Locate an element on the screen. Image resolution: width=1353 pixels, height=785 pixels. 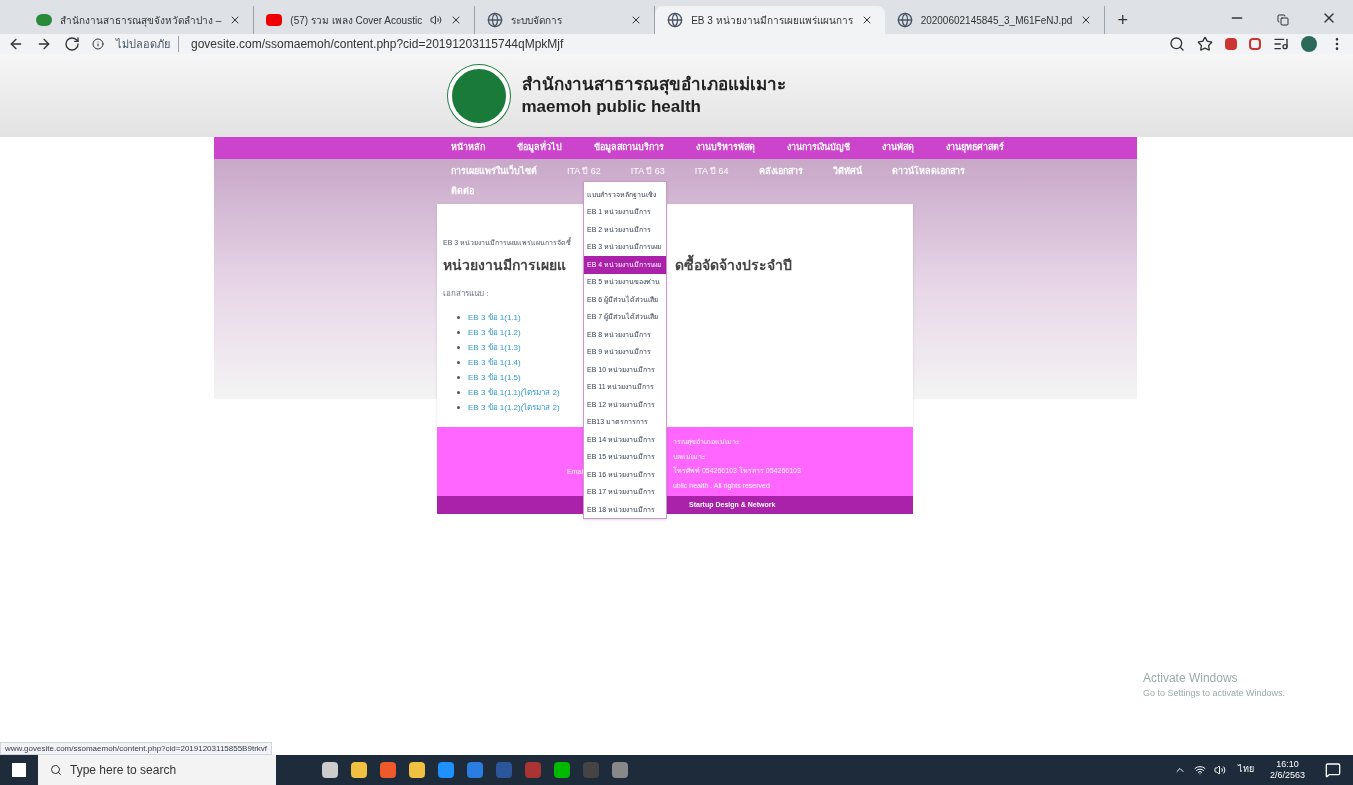
clock-time: 16:10 is located at coordinates (1287, 764).